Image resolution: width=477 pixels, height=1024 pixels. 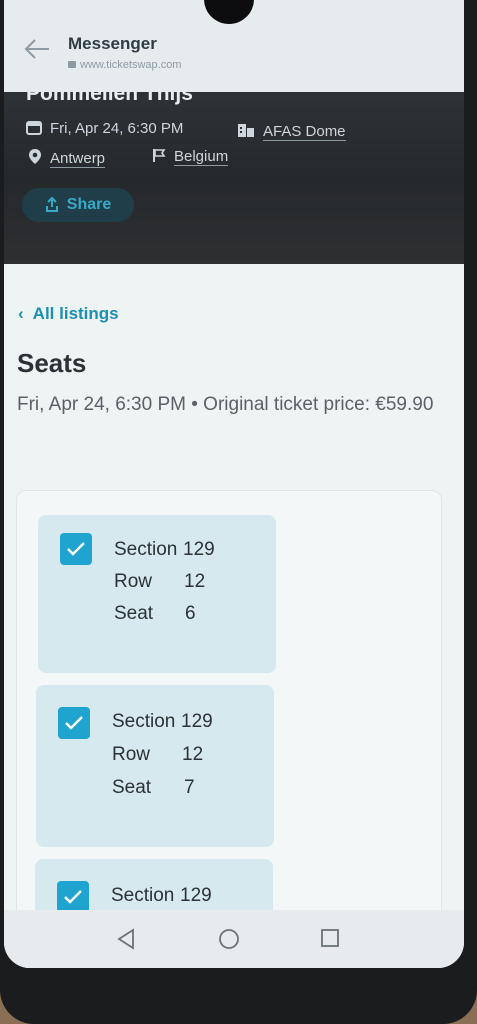 I want to click on event-venue-text: AFAS Dome, so click(x=304, y=132).